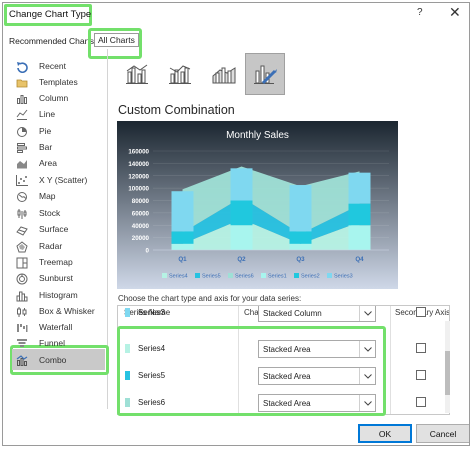  I want to click on clustered-column-line-icon, so click(137, 74).